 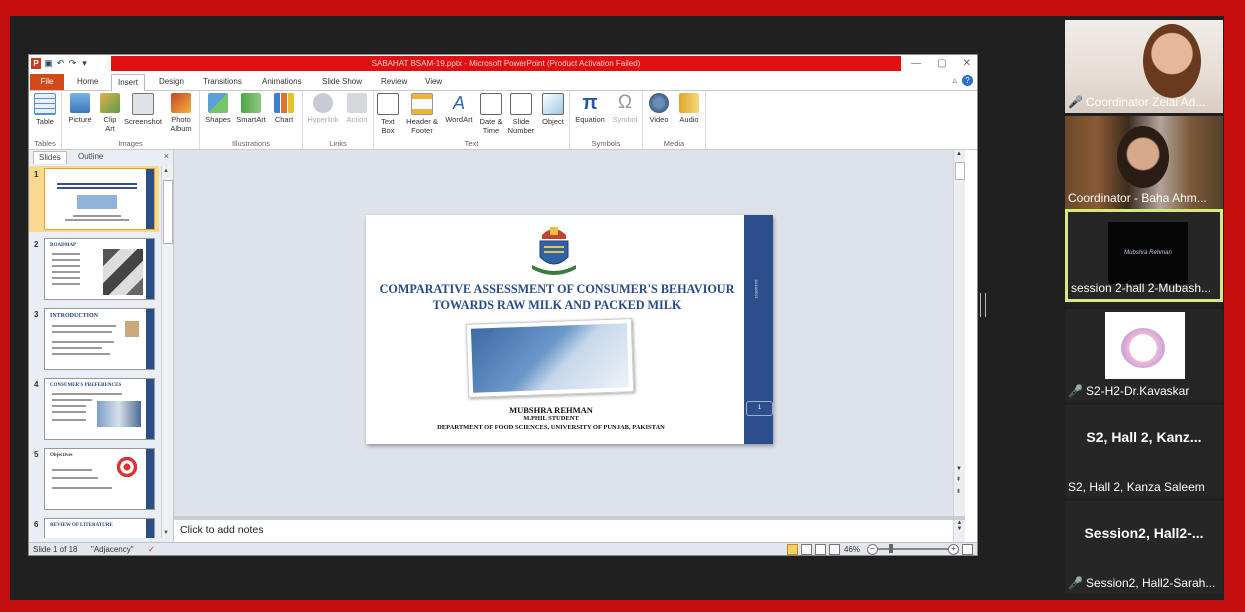 I want to click on group-label: Symbols, so click(x=606, y=143).